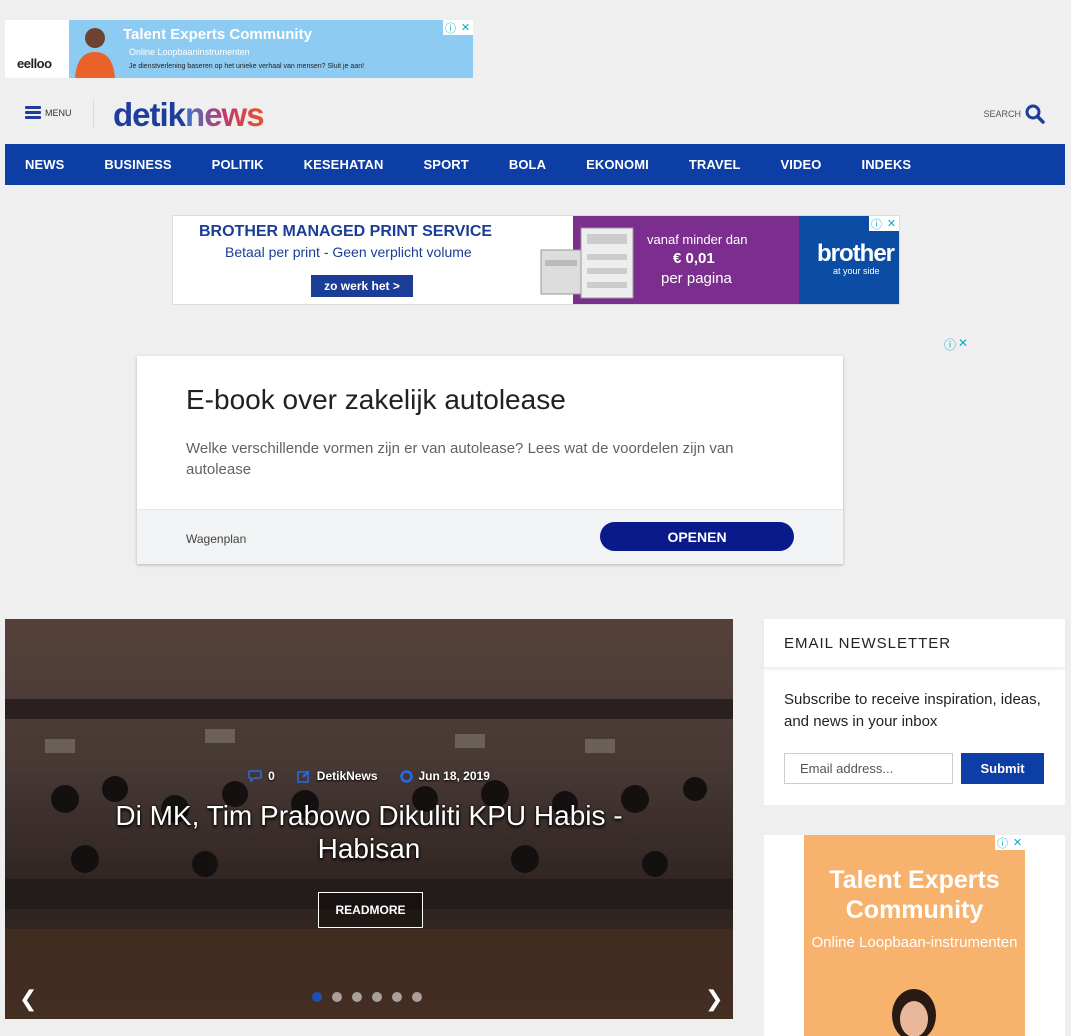  I want to click on price-line-1: vanaf minder dan, so click(697, 239).